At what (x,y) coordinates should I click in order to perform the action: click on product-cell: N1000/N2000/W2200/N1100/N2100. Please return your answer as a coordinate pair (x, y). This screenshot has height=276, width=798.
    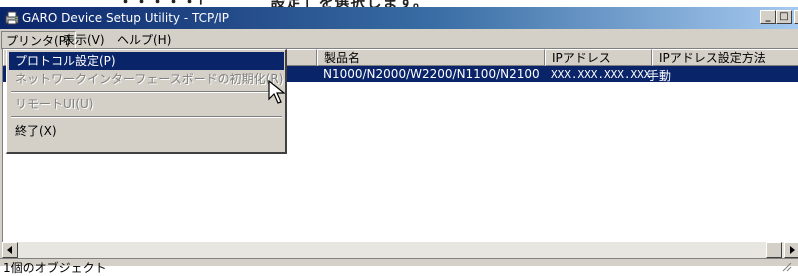
    Looking at the image, I should click on (431, 74).